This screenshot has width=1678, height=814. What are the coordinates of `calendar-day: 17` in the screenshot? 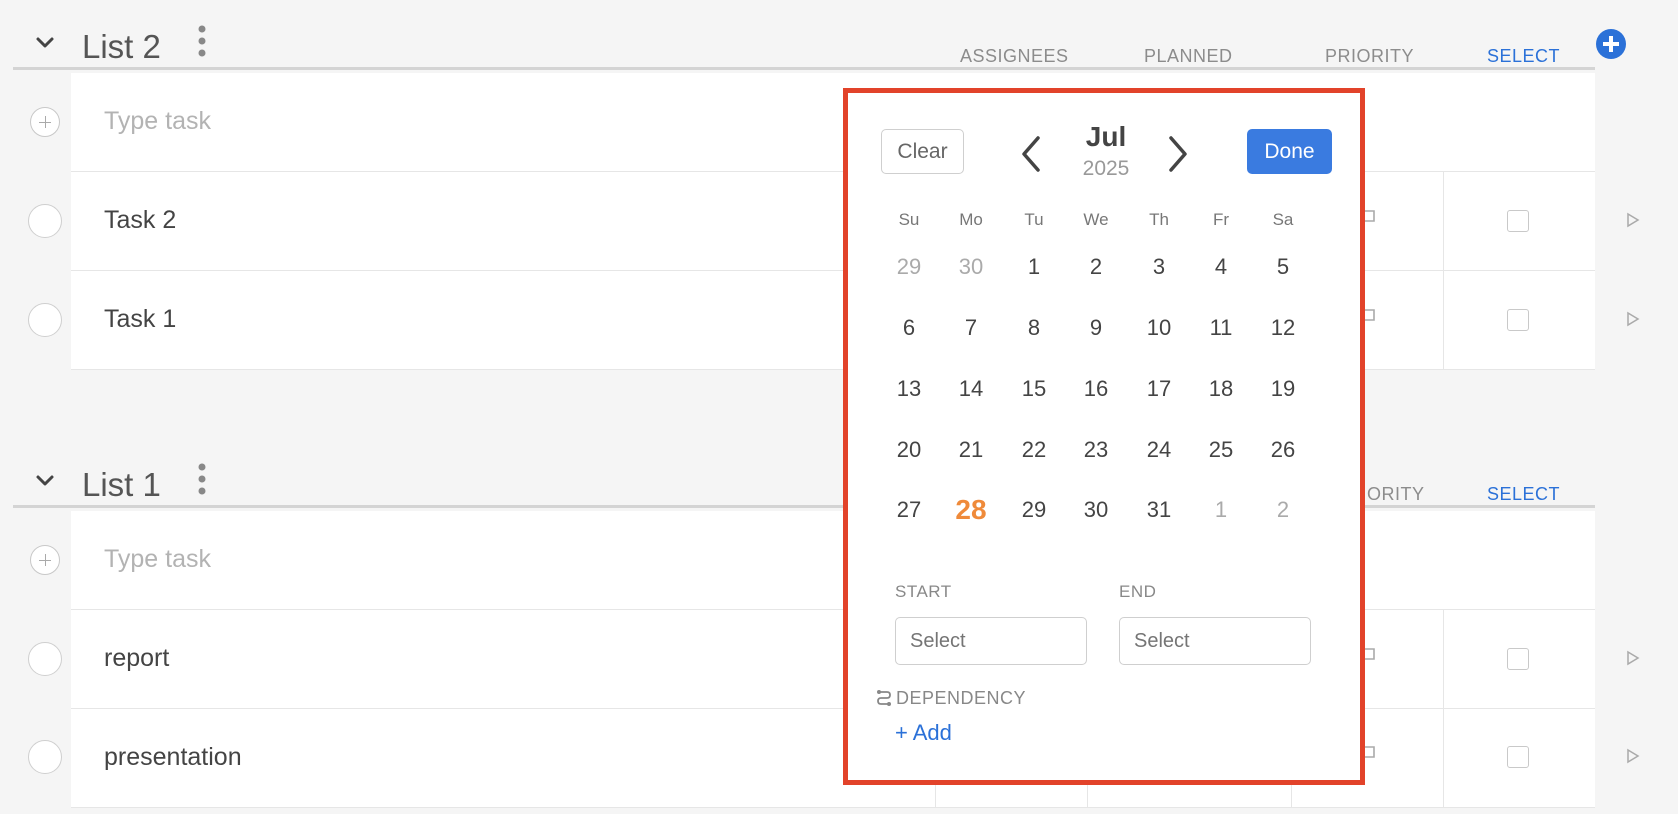 It's located at (1159, 389).